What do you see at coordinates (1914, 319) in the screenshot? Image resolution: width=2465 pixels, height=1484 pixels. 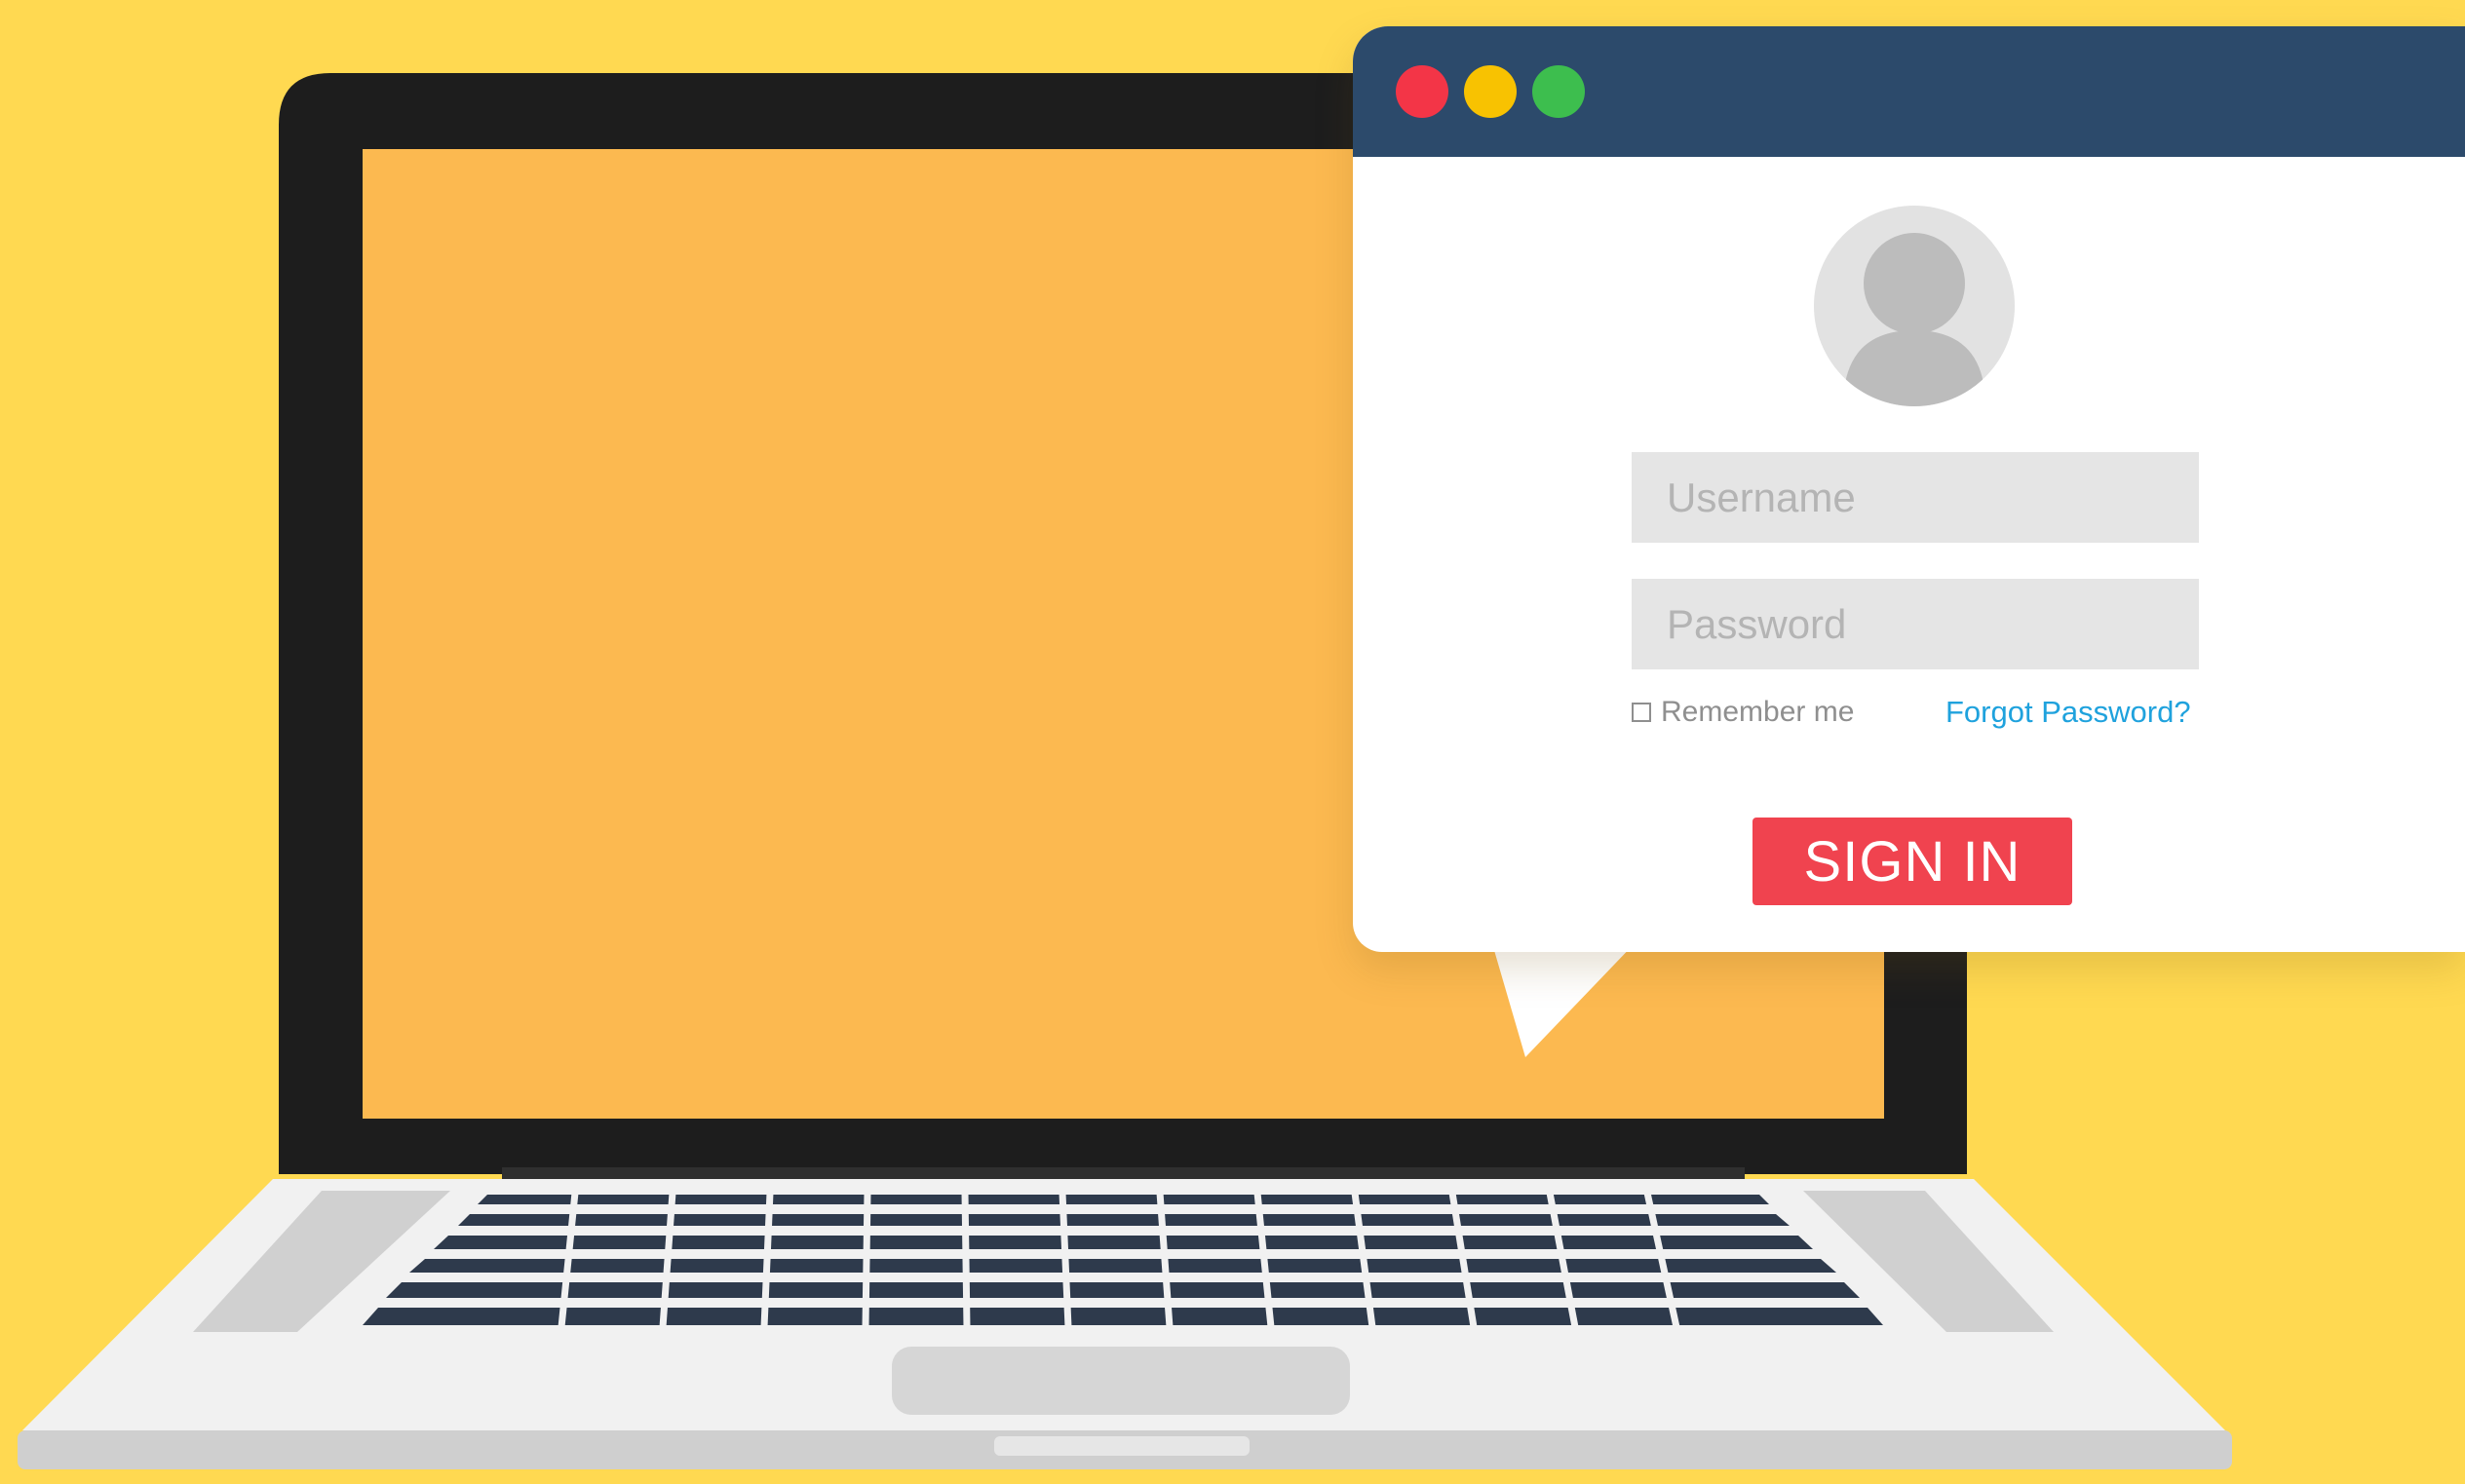 I see `user-silhouette-icon` at bounding box center [1914, 319].